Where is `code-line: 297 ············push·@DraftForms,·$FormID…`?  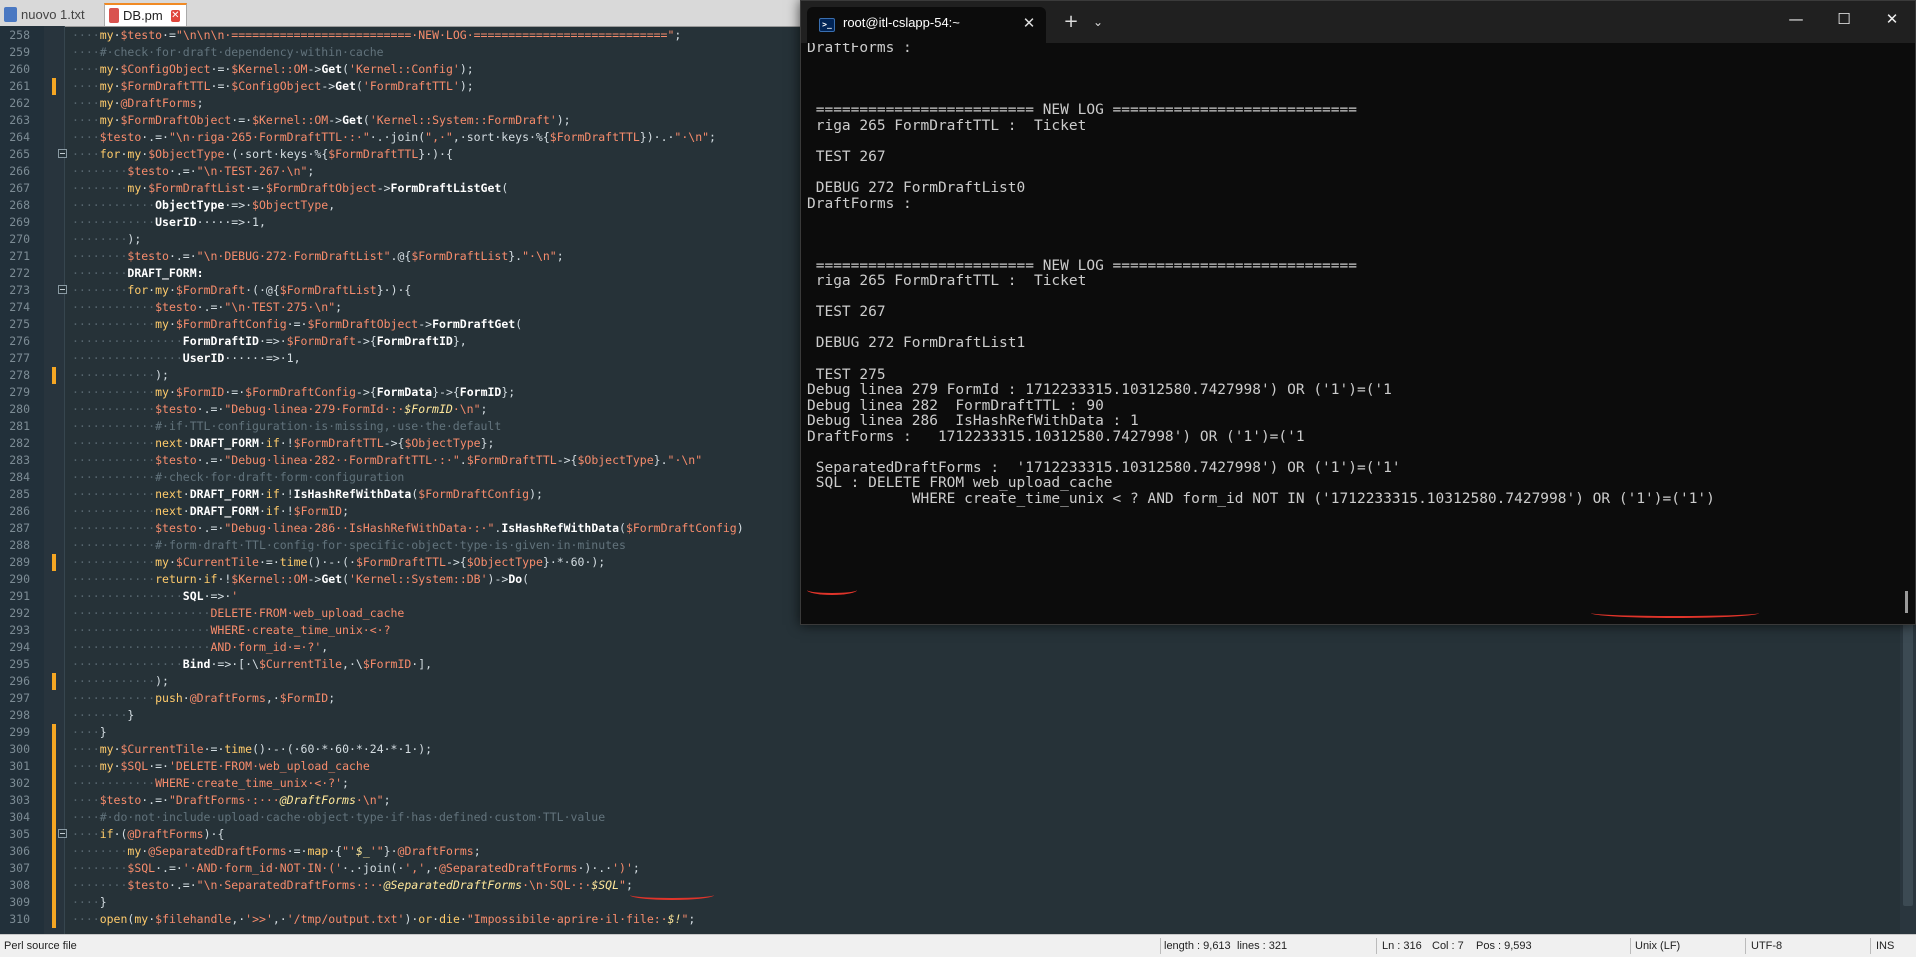 code-line: 297 ············push·@DraftForms,·$FormID… is located at coordinates (950, 698).